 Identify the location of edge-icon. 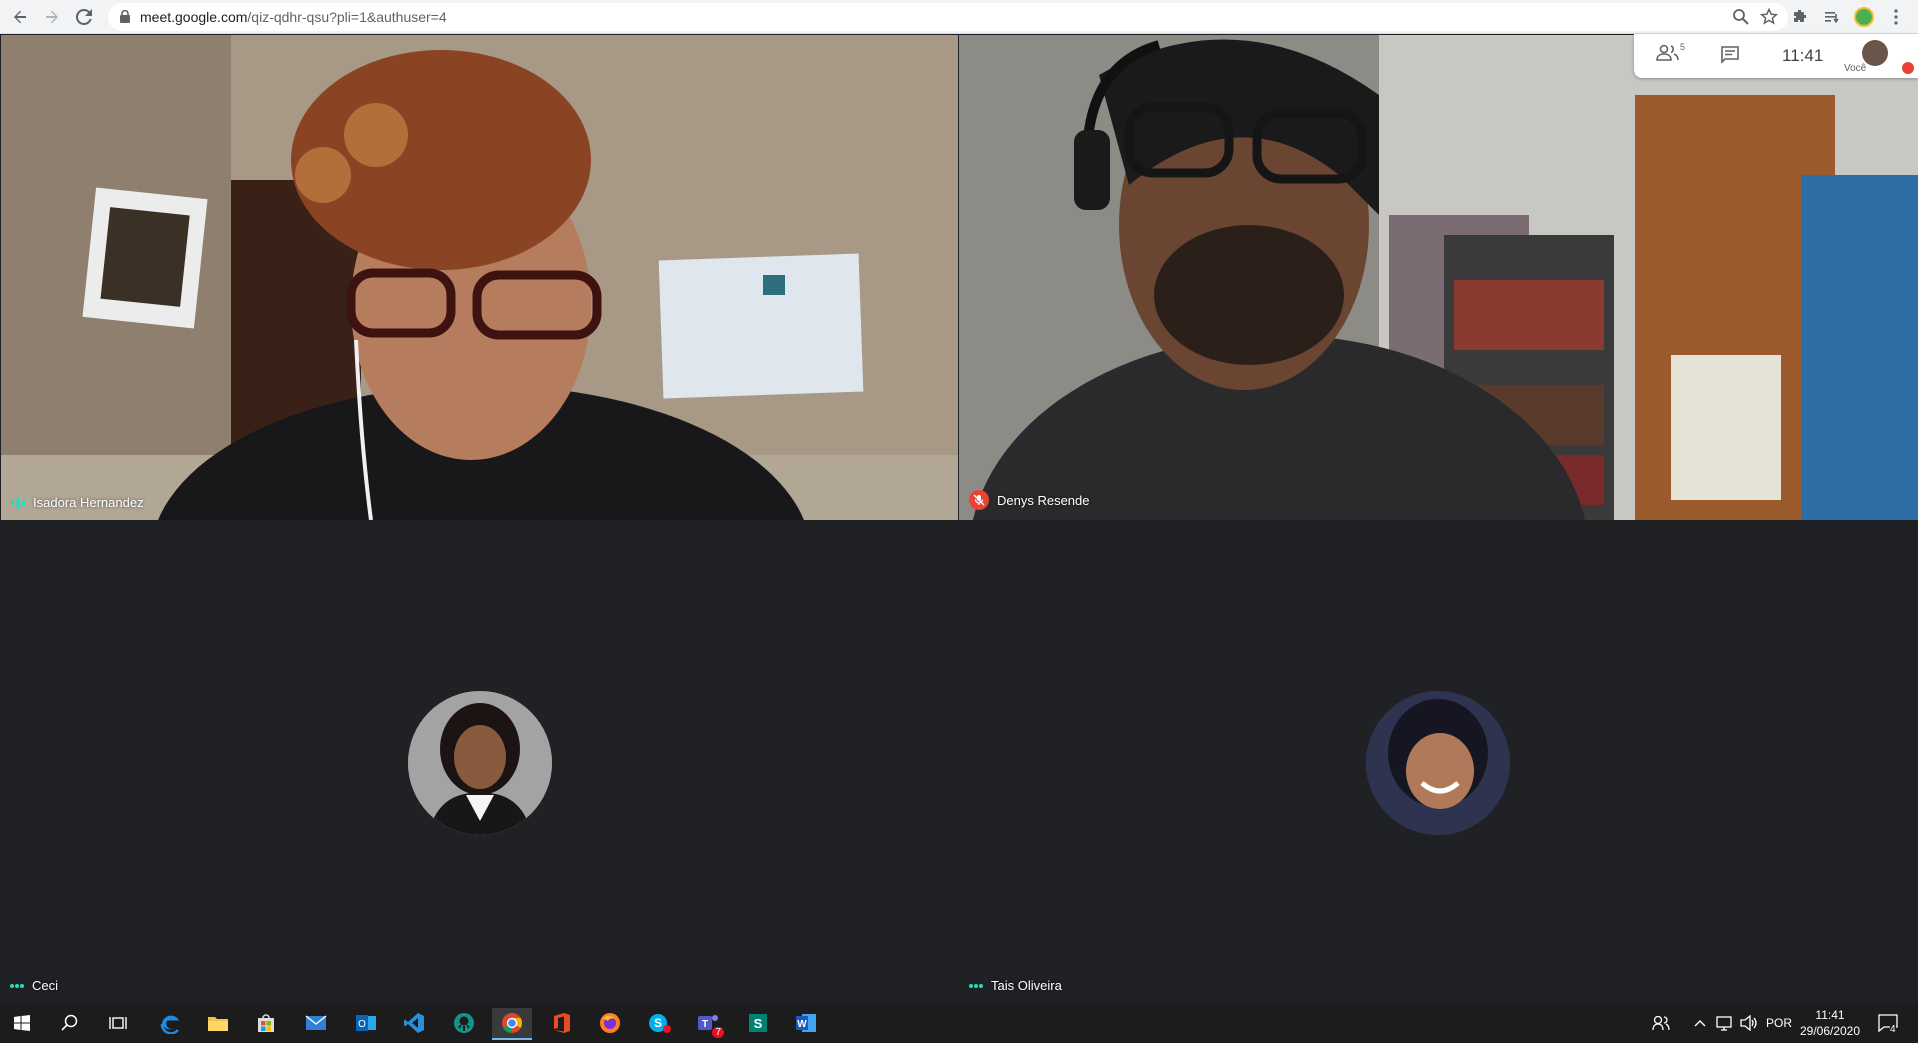
(170, 1023).